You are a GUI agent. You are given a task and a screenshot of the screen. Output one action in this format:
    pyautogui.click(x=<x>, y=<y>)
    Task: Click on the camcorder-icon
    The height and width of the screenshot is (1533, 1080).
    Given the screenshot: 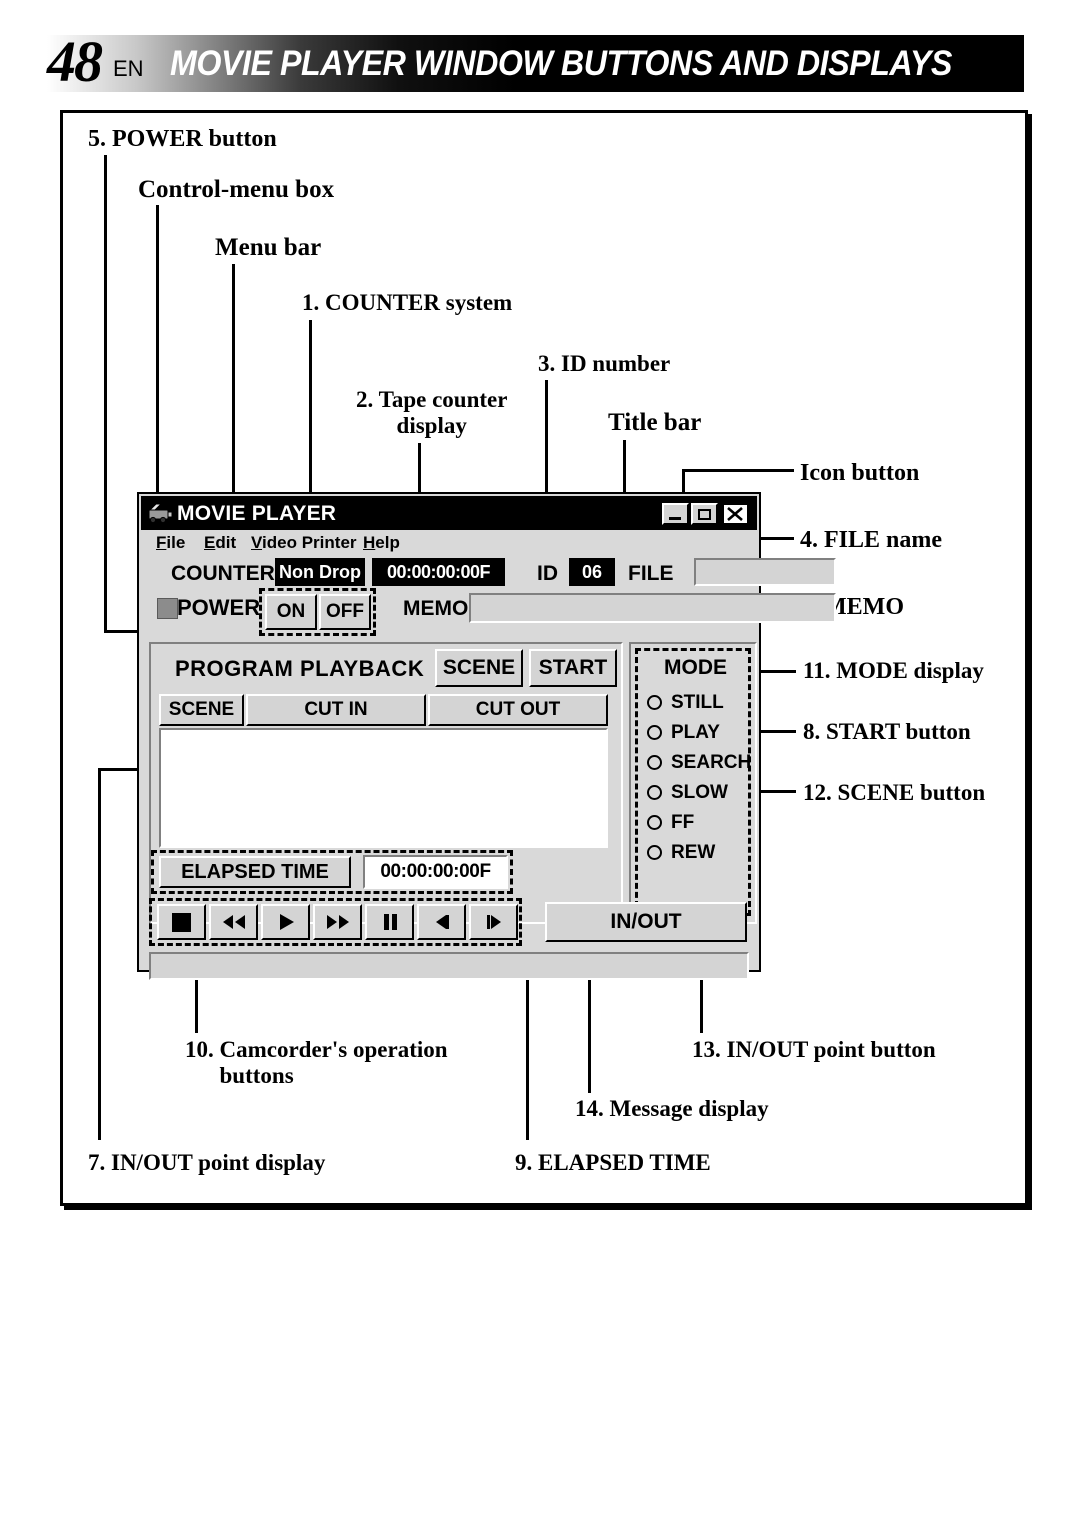 What is the action you would take?
    pyautogui.click(x=160, y=513)
    